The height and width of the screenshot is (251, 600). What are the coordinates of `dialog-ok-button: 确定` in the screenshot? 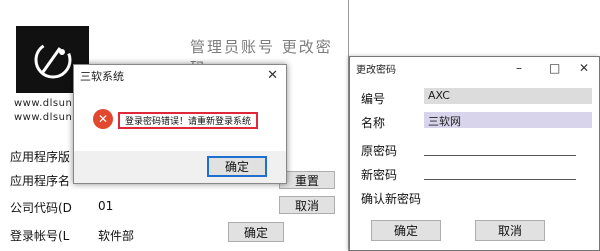 It's located at (237, 166).